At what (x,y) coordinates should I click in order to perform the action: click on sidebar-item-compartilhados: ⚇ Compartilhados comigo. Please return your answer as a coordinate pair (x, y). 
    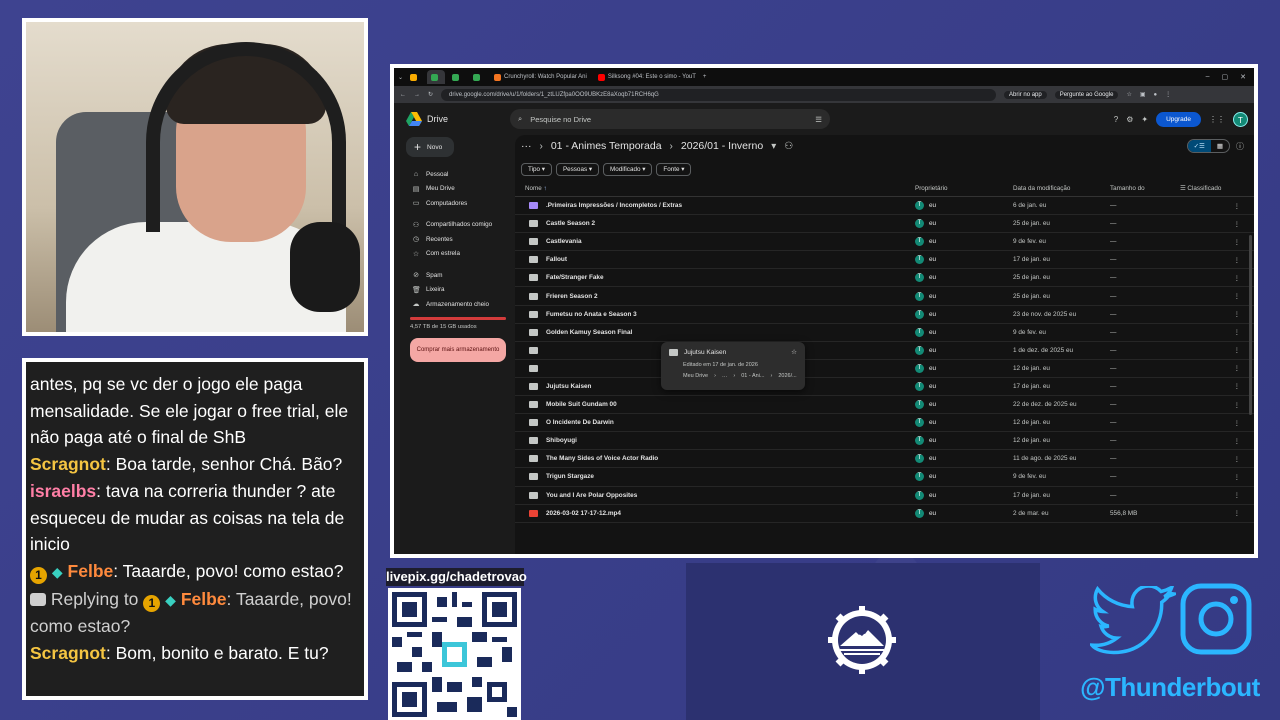
    Looking at the image, I should click on (458, 225).